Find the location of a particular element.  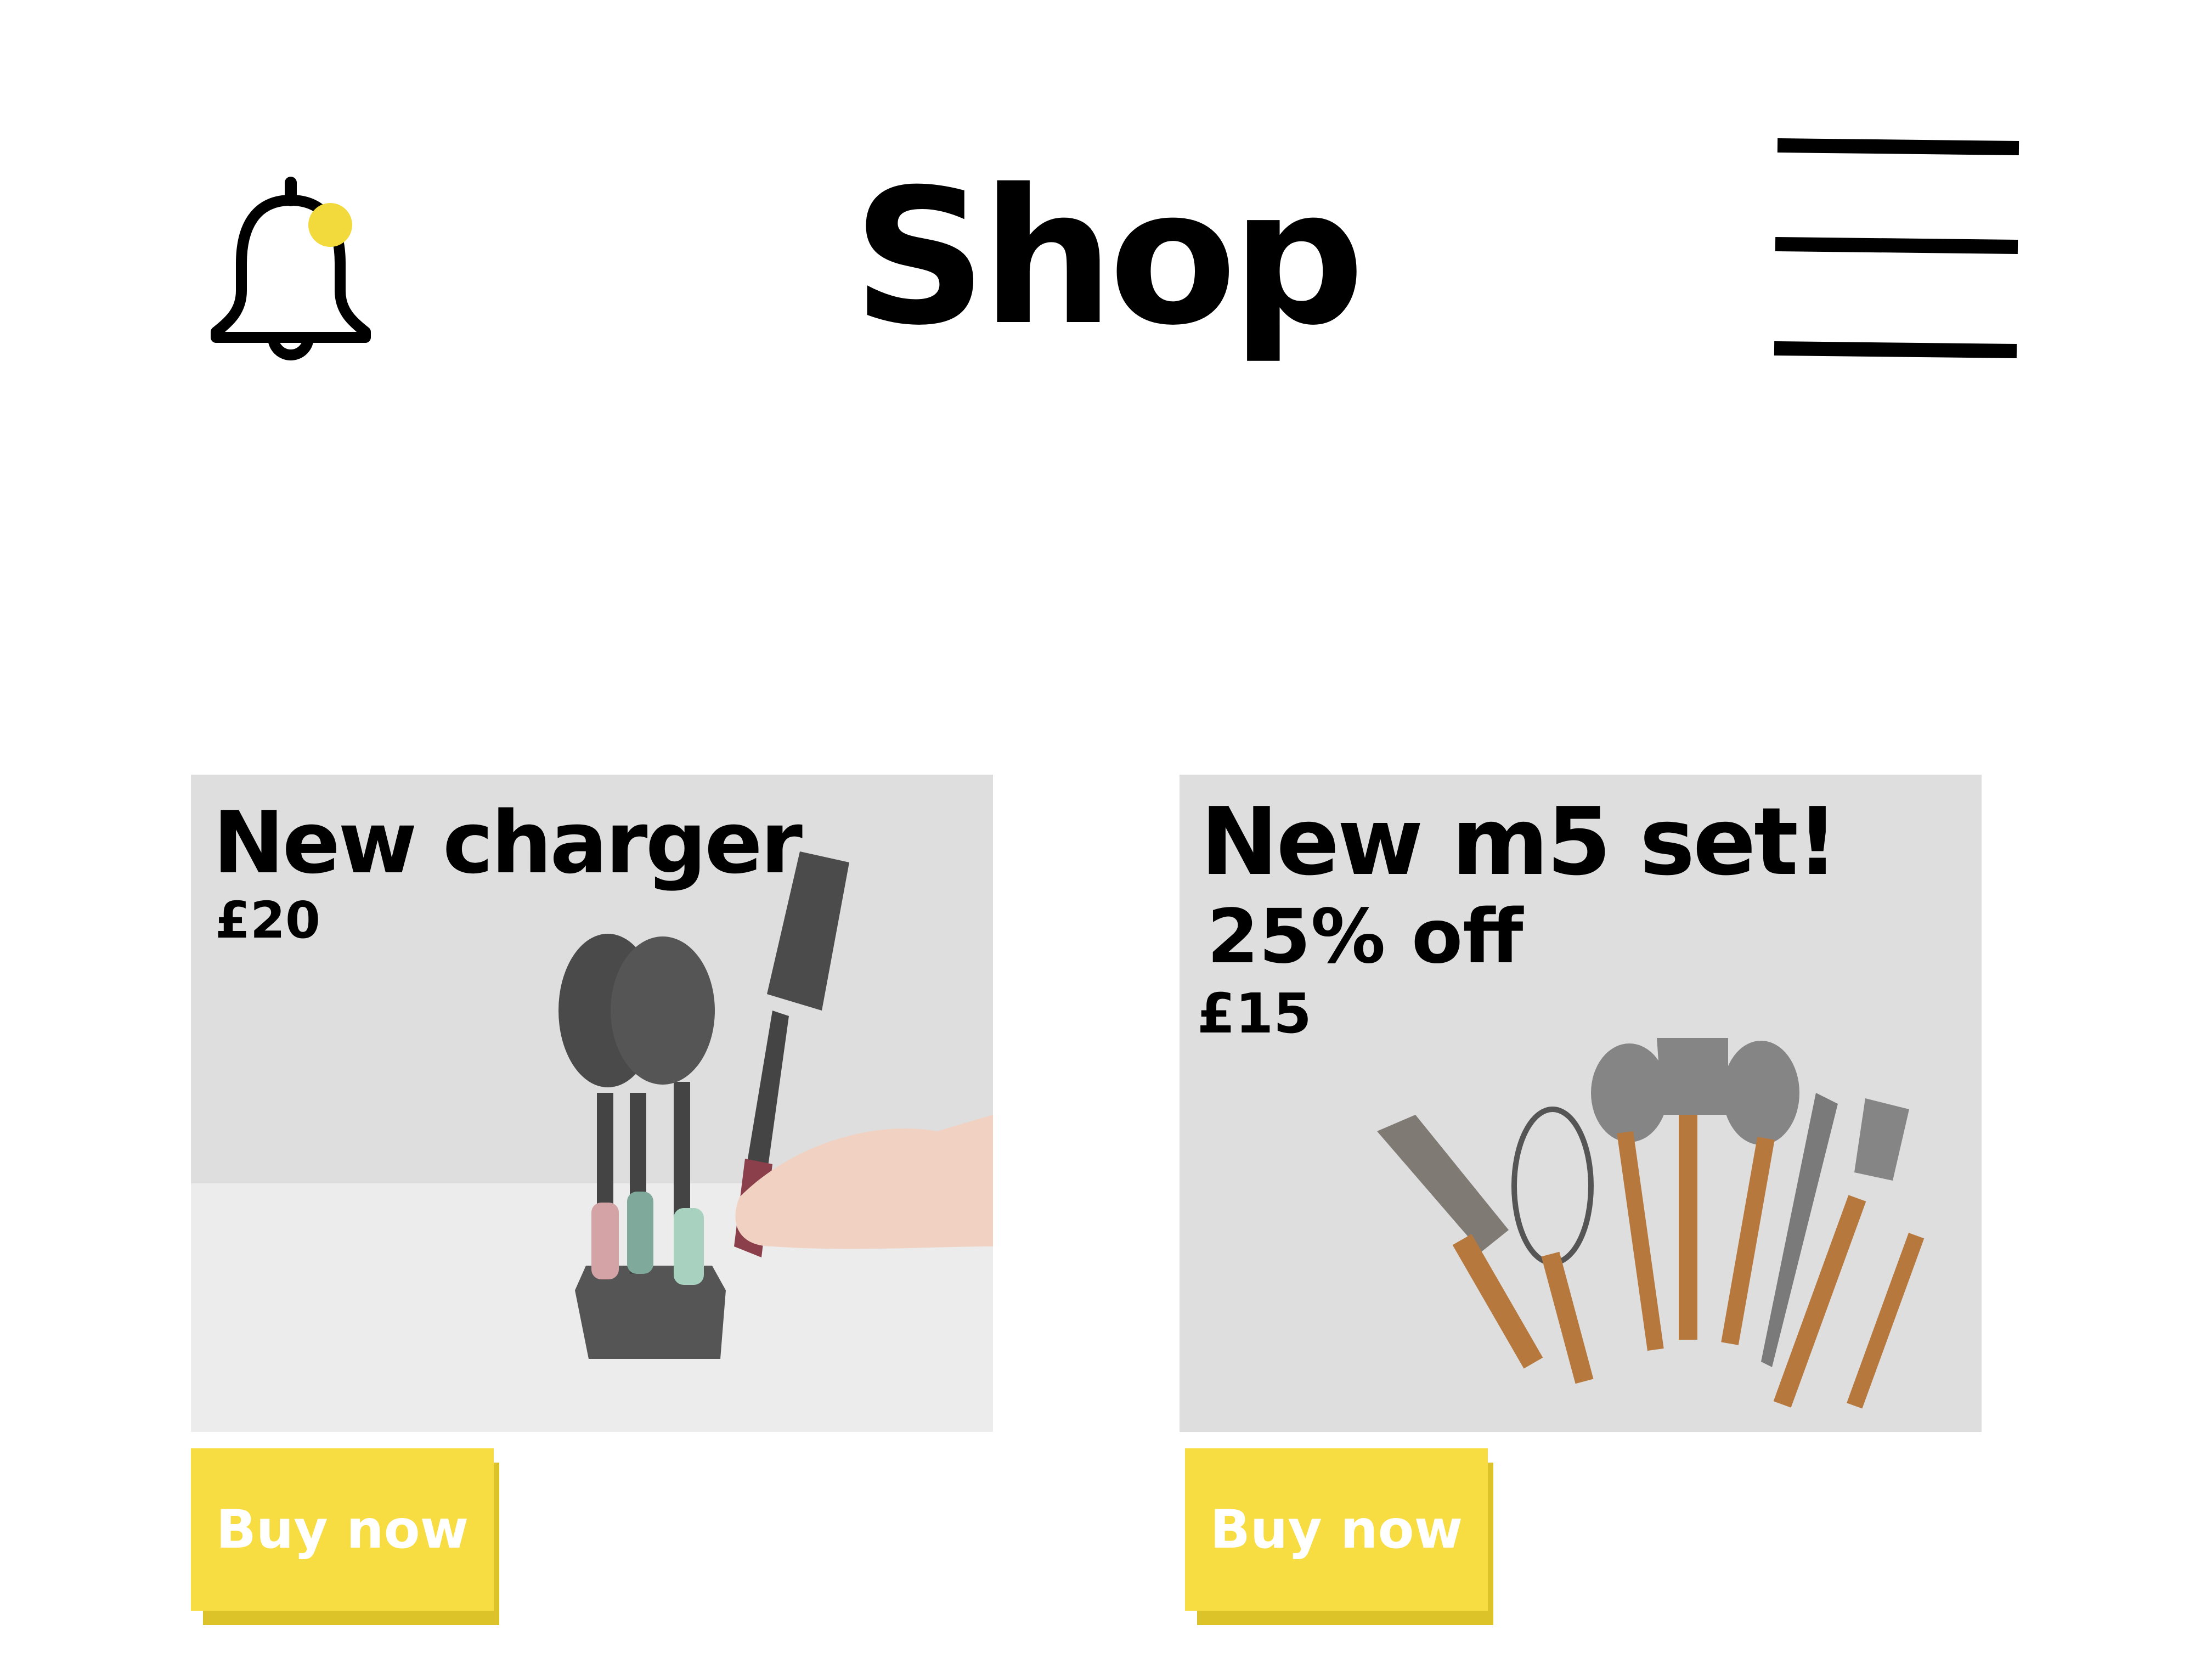

product-price: £20 is located at coordinates (268, 921).